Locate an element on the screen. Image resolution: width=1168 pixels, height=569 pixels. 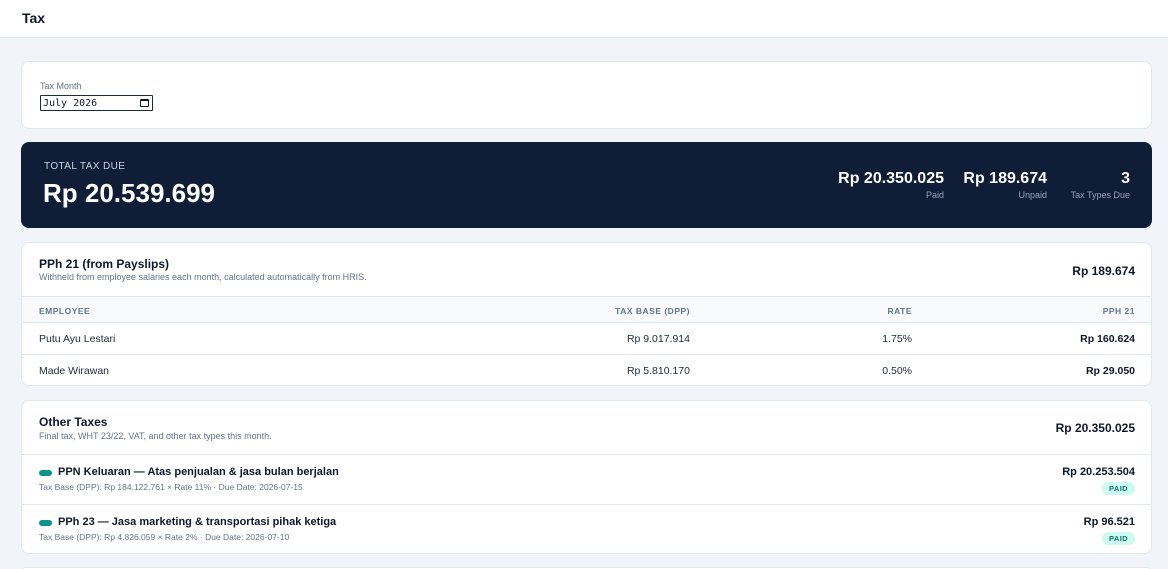
tax-month-label: Tax Month is located at coordinates (61, 86).